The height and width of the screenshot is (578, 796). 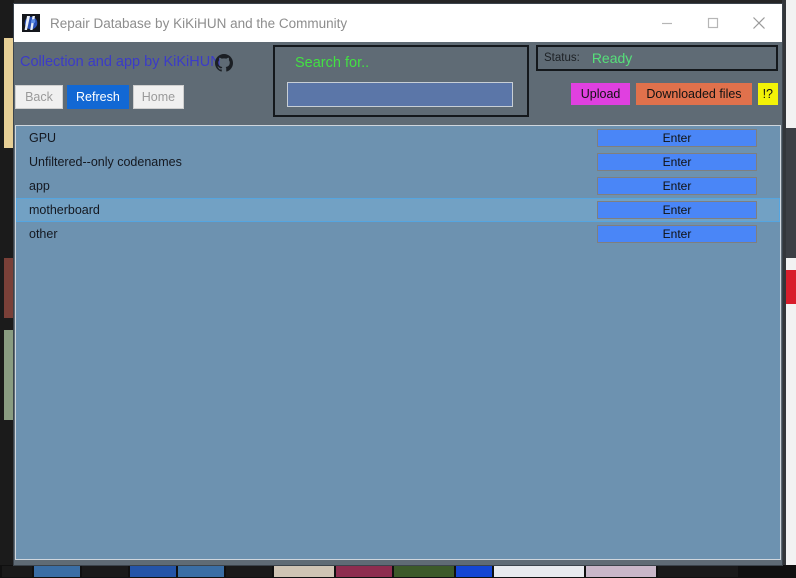 What do you see at coordinates (105, 162) in the screenshot?
I see `row-label: Unfiltered--only codenames` at bounding box center [105, 162].